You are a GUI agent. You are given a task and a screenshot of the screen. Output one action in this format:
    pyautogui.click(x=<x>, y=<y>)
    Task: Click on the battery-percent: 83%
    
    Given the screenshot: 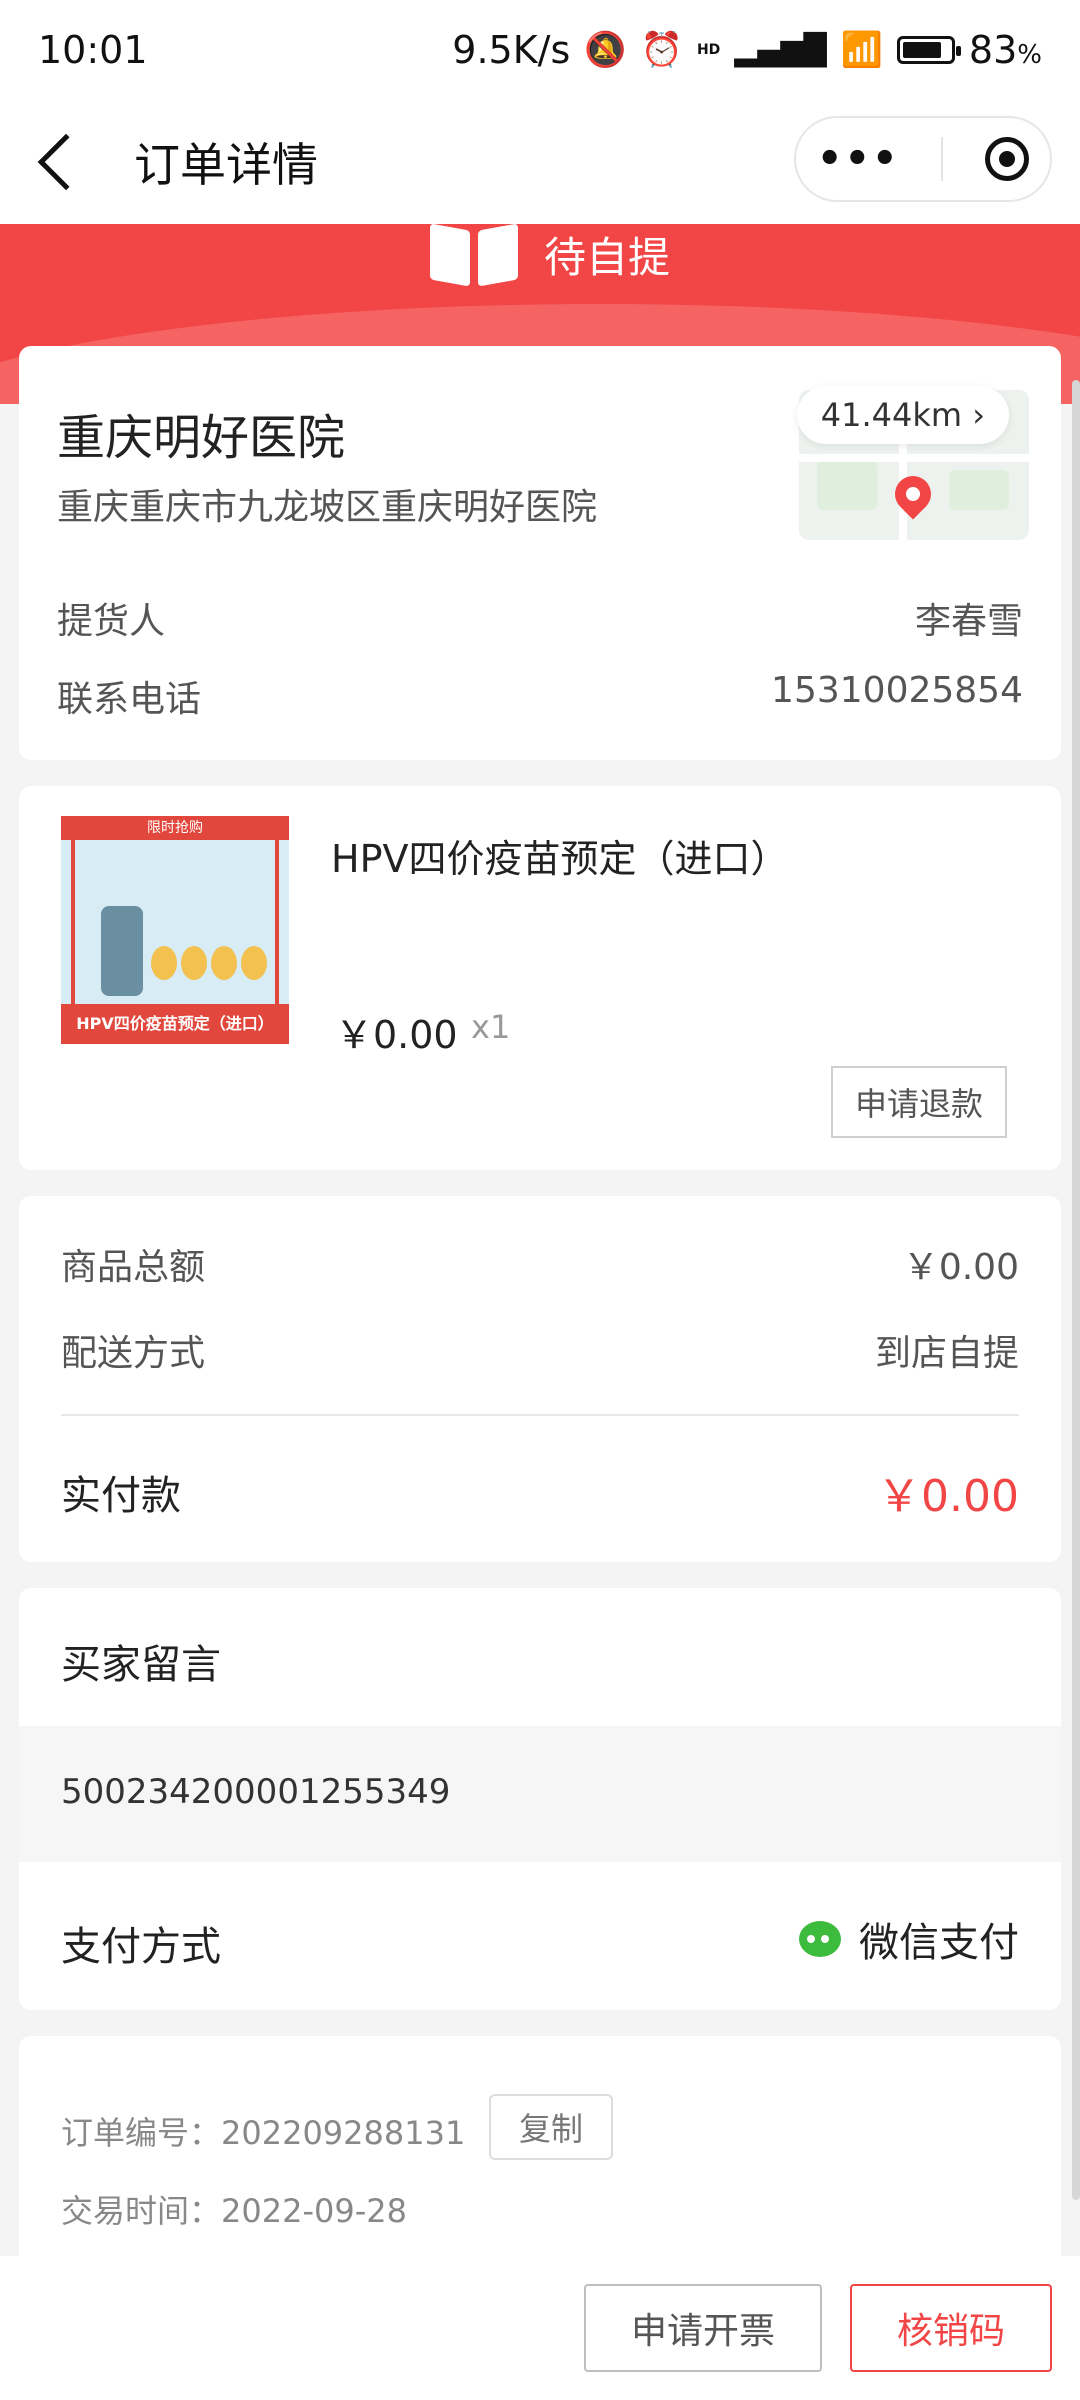 What is the action you would take?
    pyautogui.click(x=1005, y=50)
    